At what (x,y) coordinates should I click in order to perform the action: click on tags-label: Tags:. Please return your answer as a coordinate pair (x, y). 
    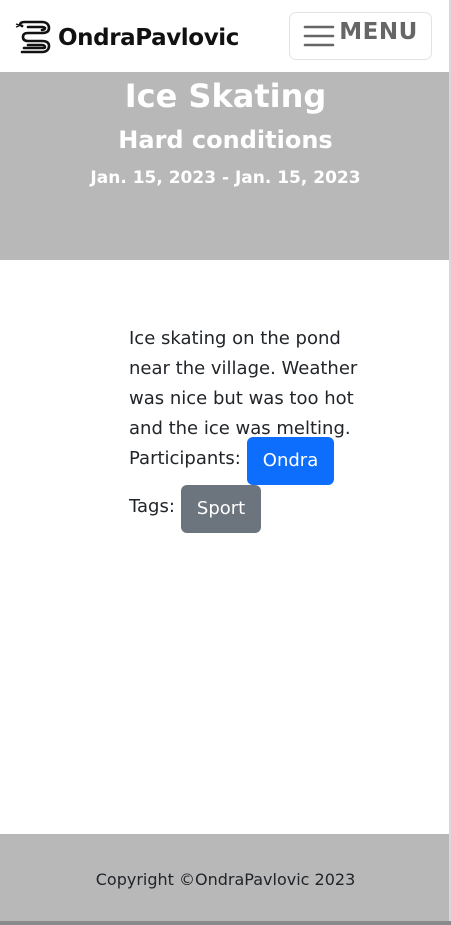
    Looking at the image, I should click on (152, 506).